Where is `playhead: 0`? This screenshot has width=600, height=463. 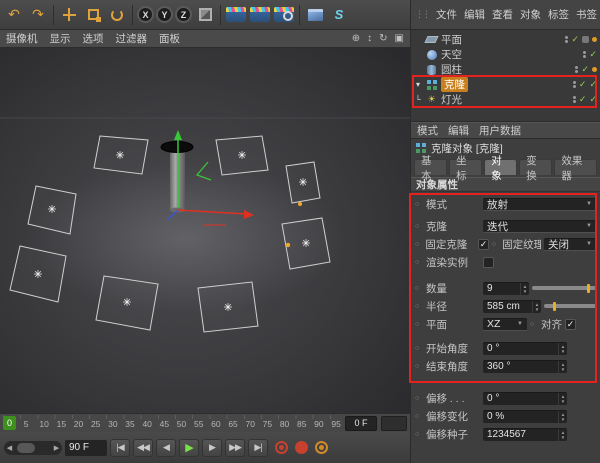 playhead: 0 is located at coordinates (10, 422).